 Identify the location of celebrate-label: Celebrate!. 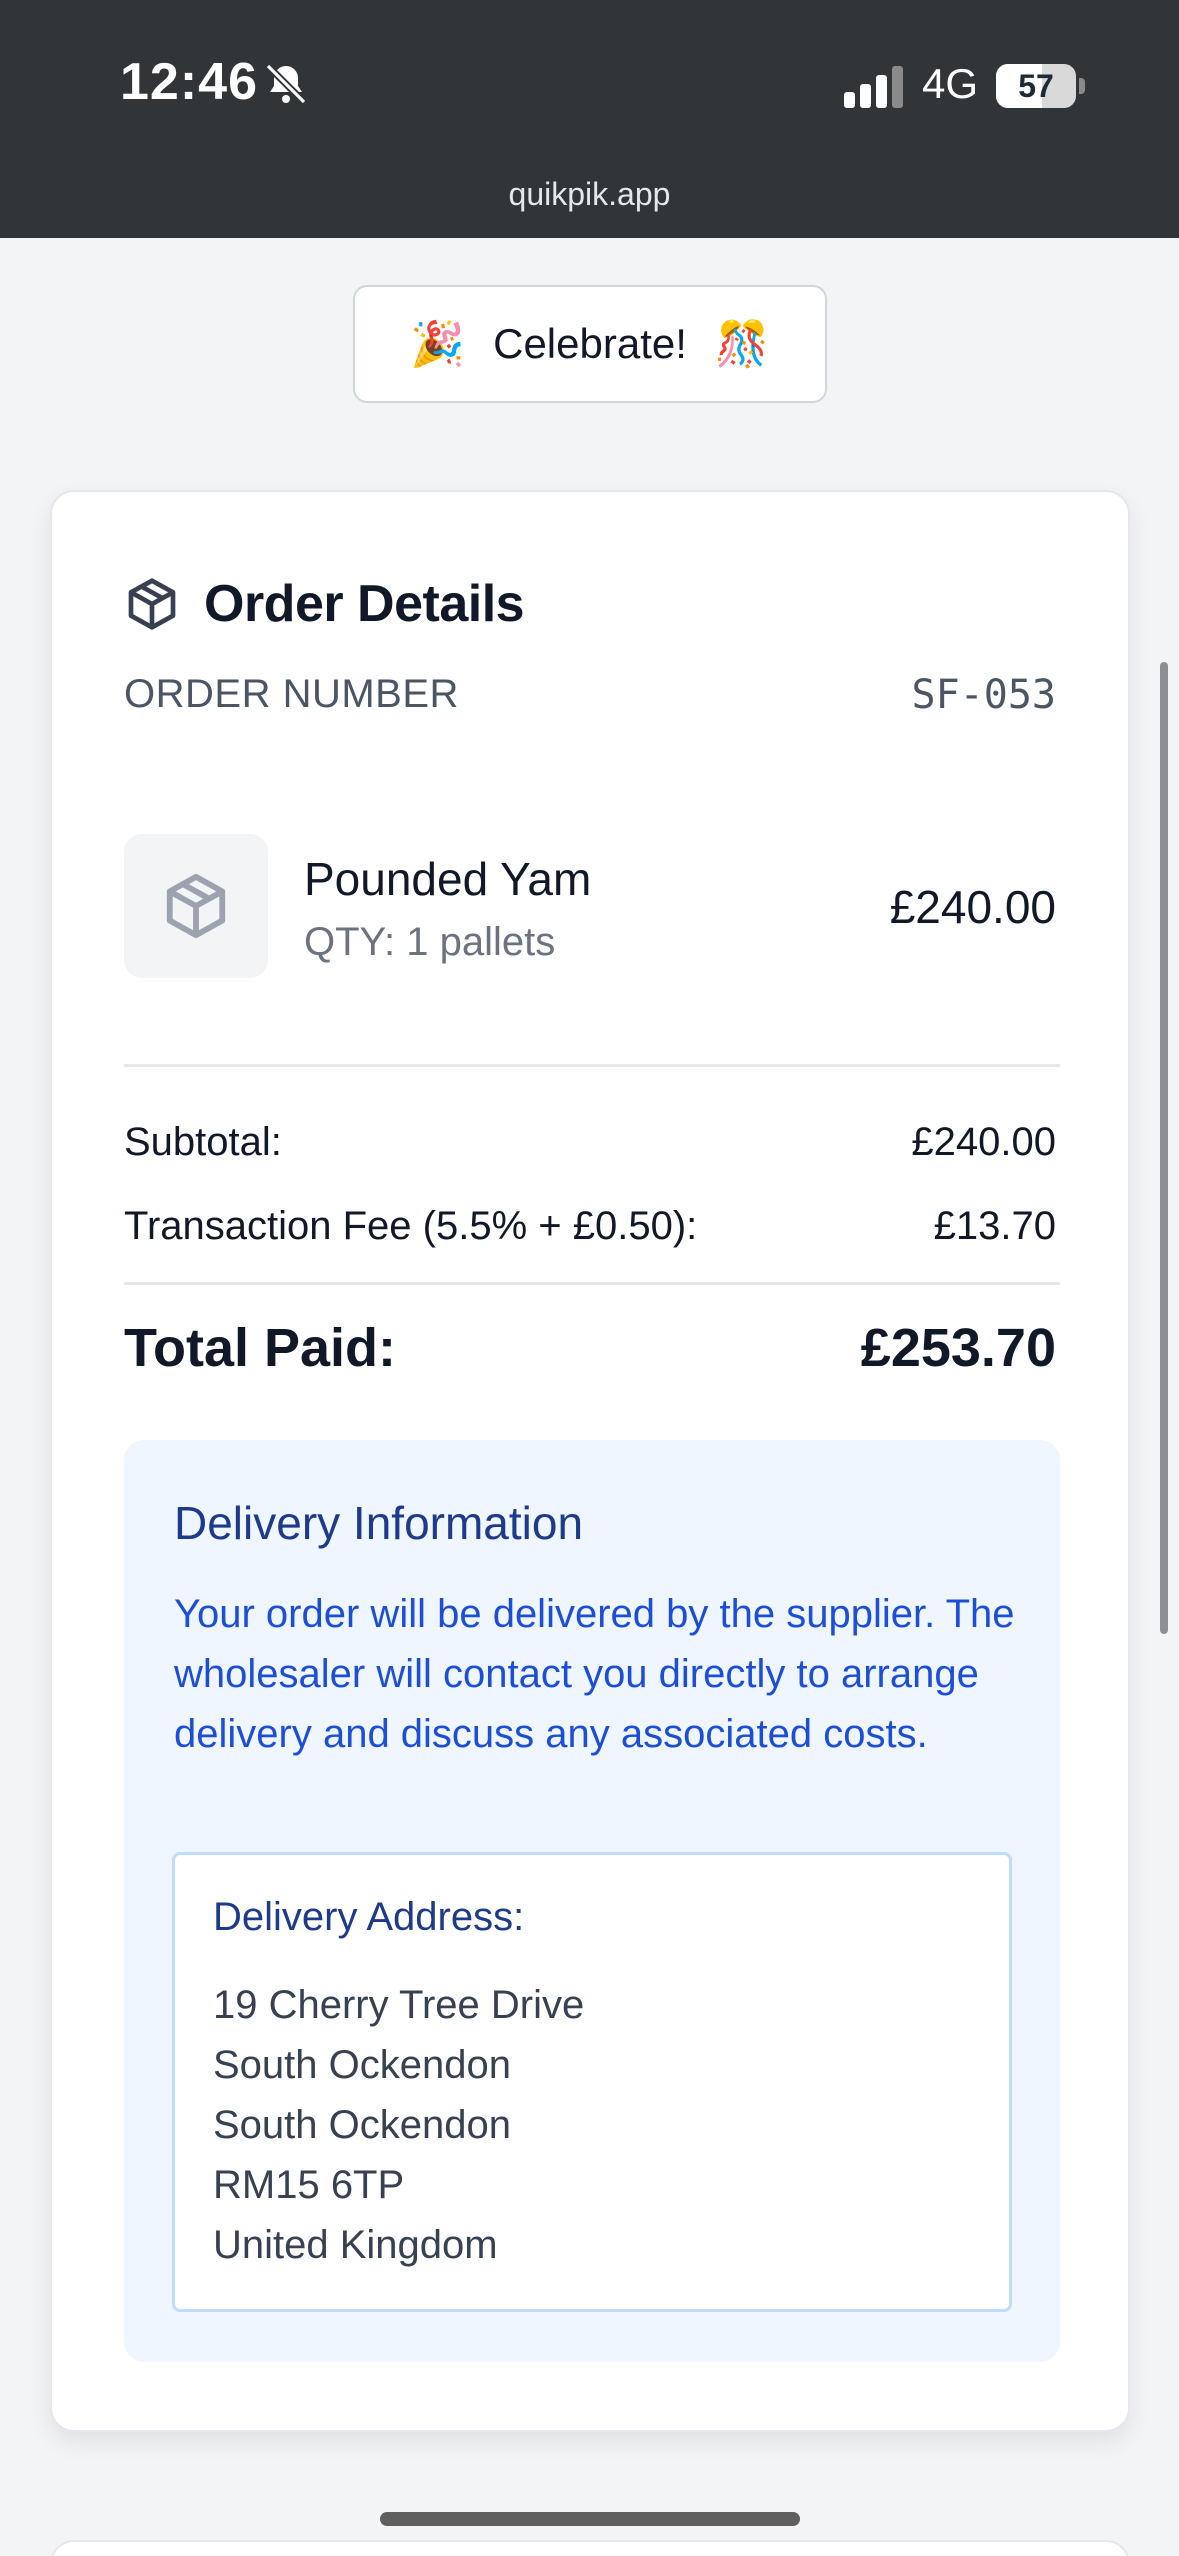
(590, 343).